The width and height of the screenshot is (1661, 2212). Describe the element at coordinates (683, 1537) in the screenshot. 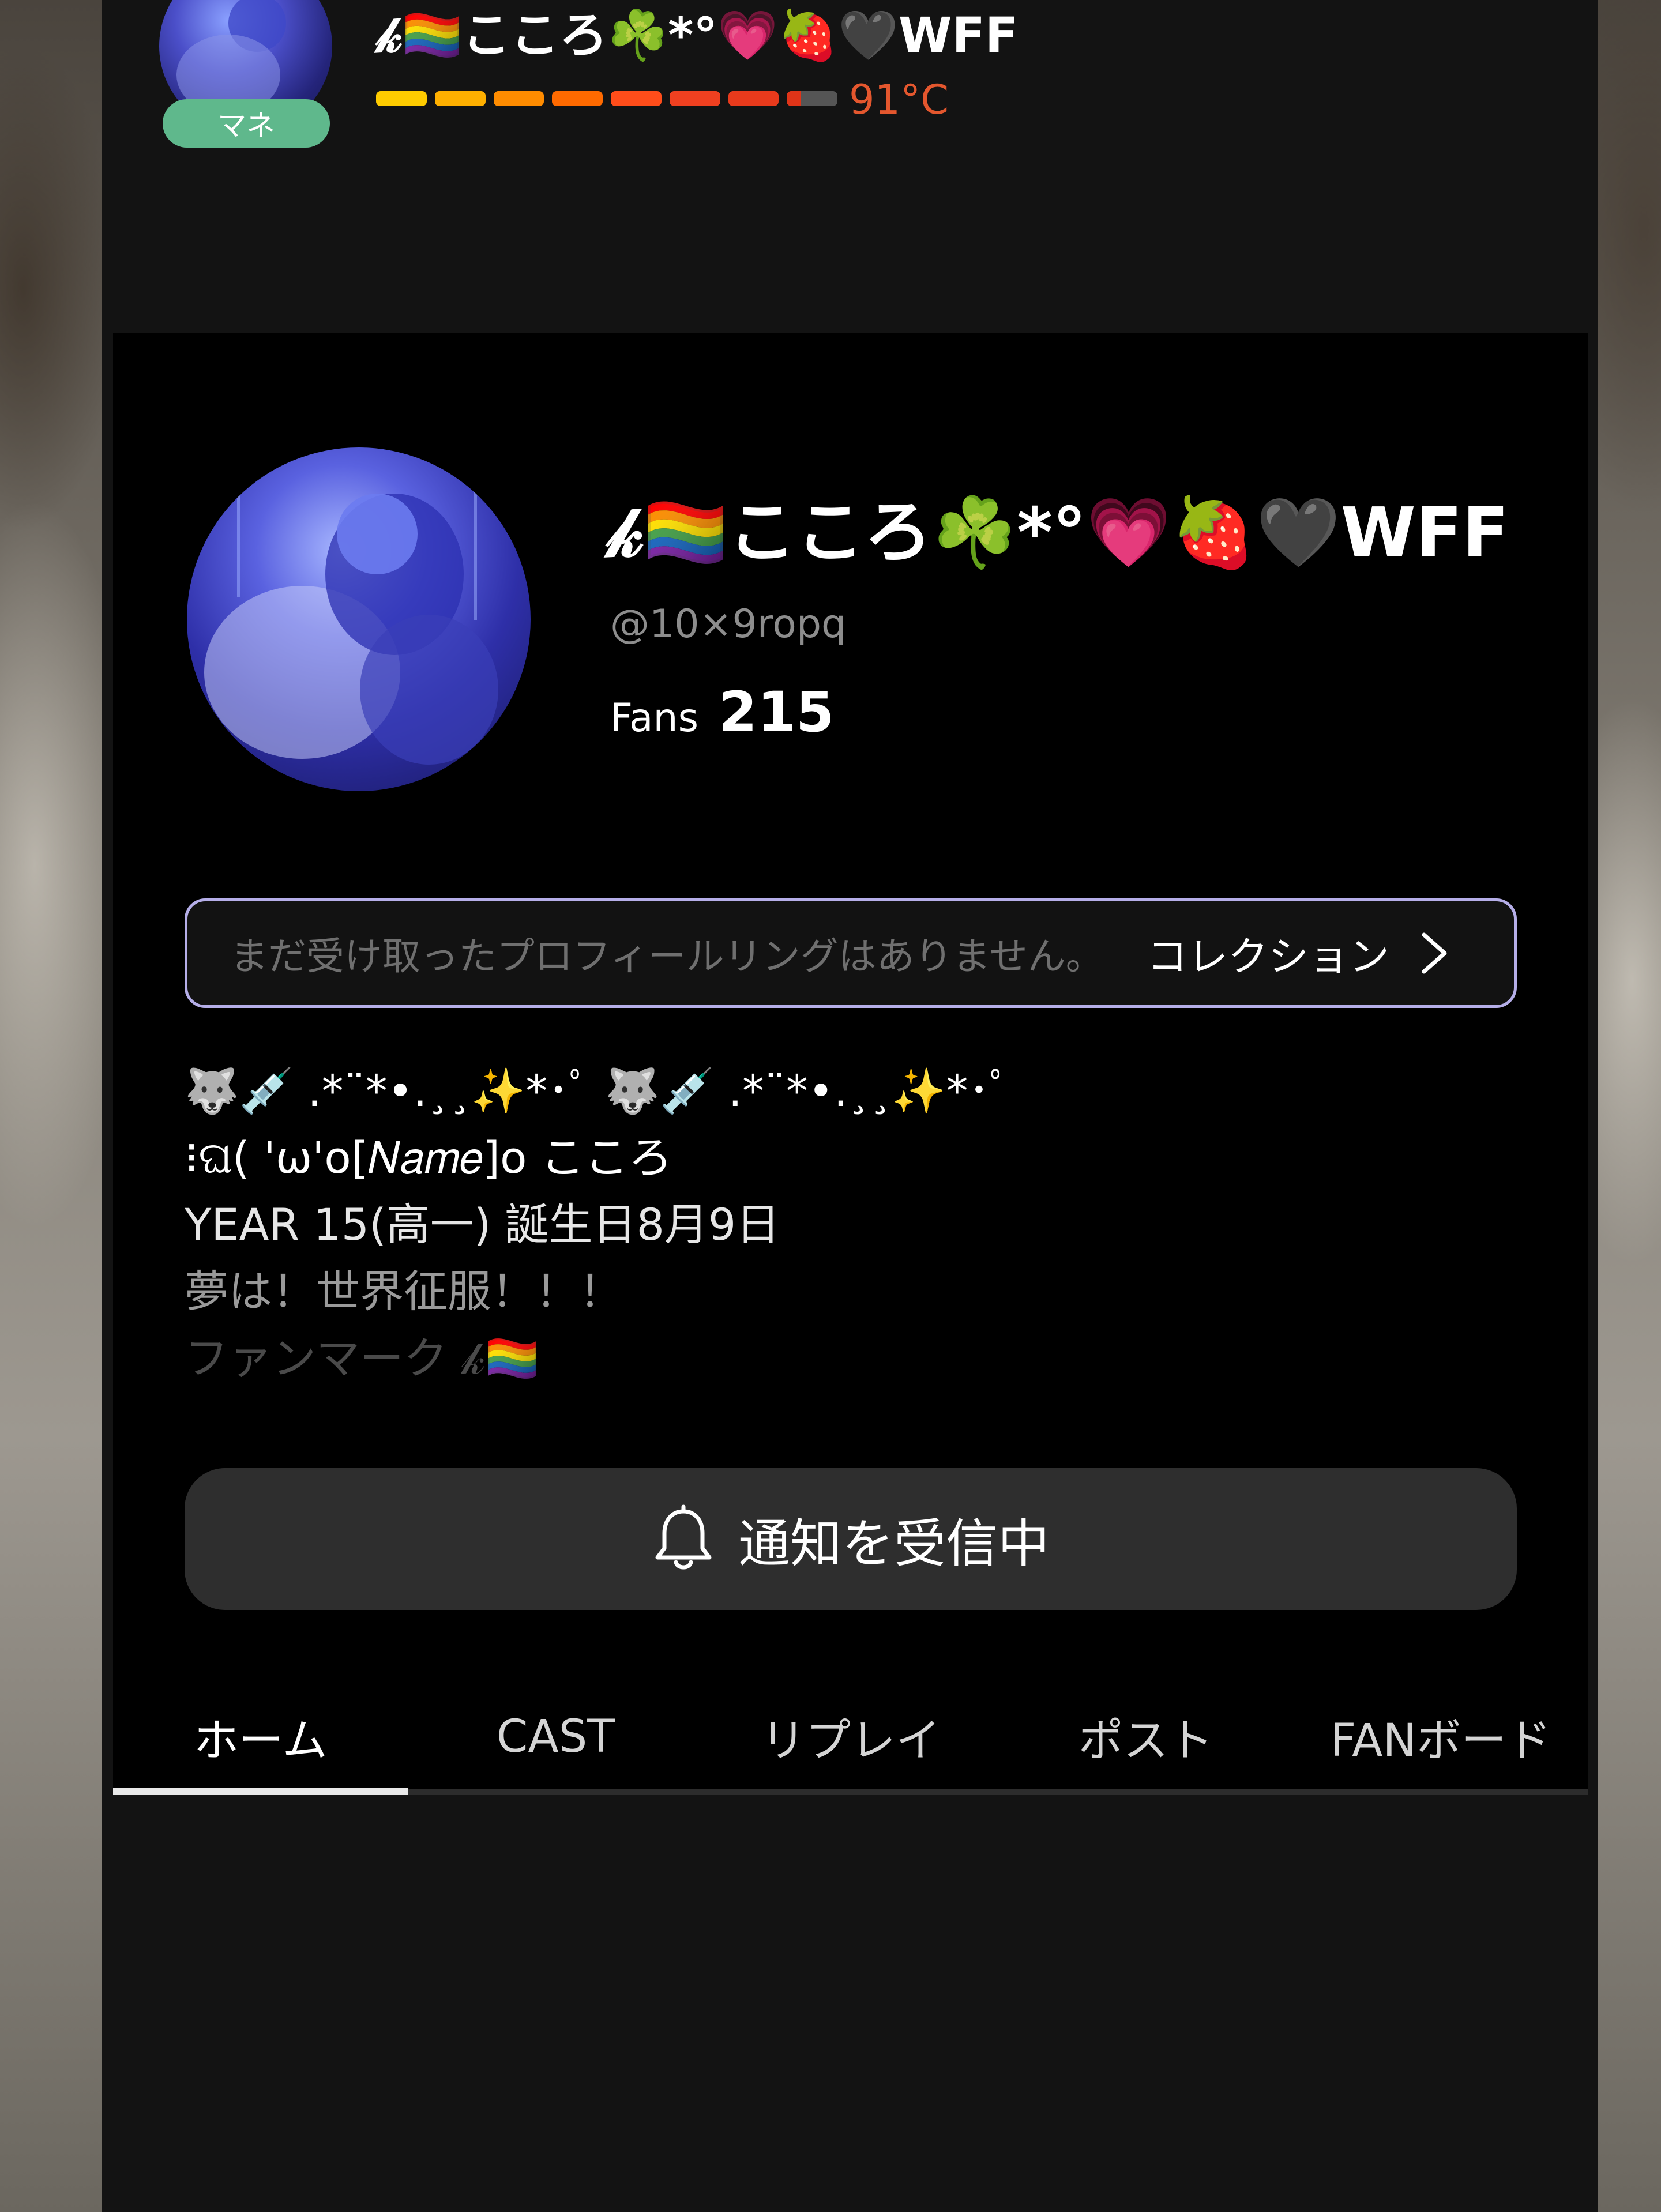

I see `bell-icon` at that location.